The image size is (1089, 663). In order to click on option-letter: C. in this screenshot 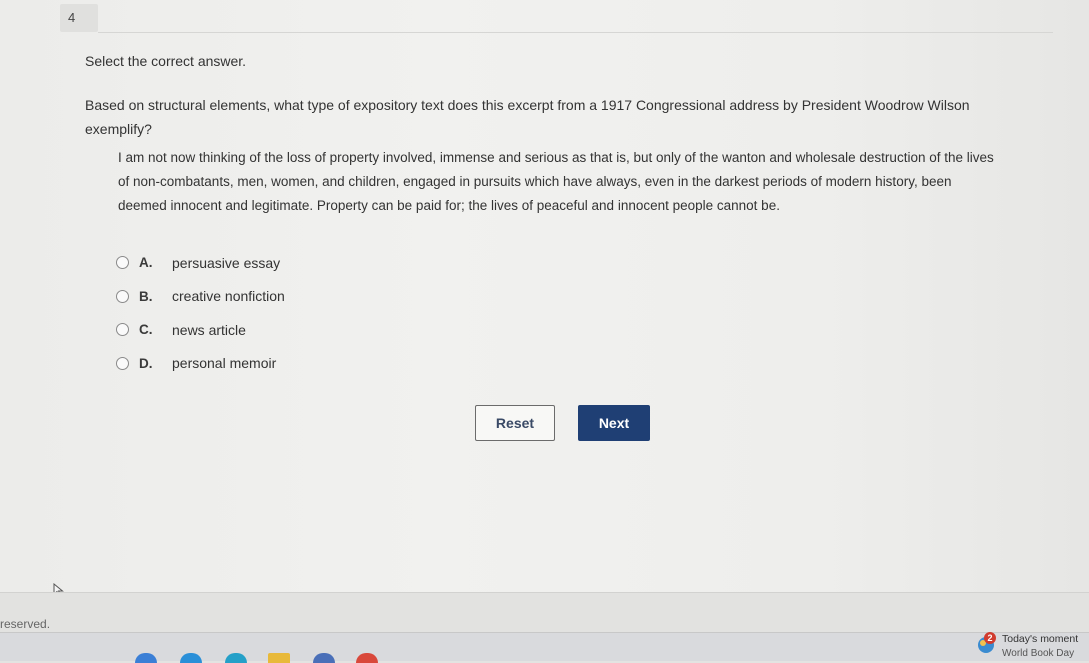, I will do `click(146, 330)`.